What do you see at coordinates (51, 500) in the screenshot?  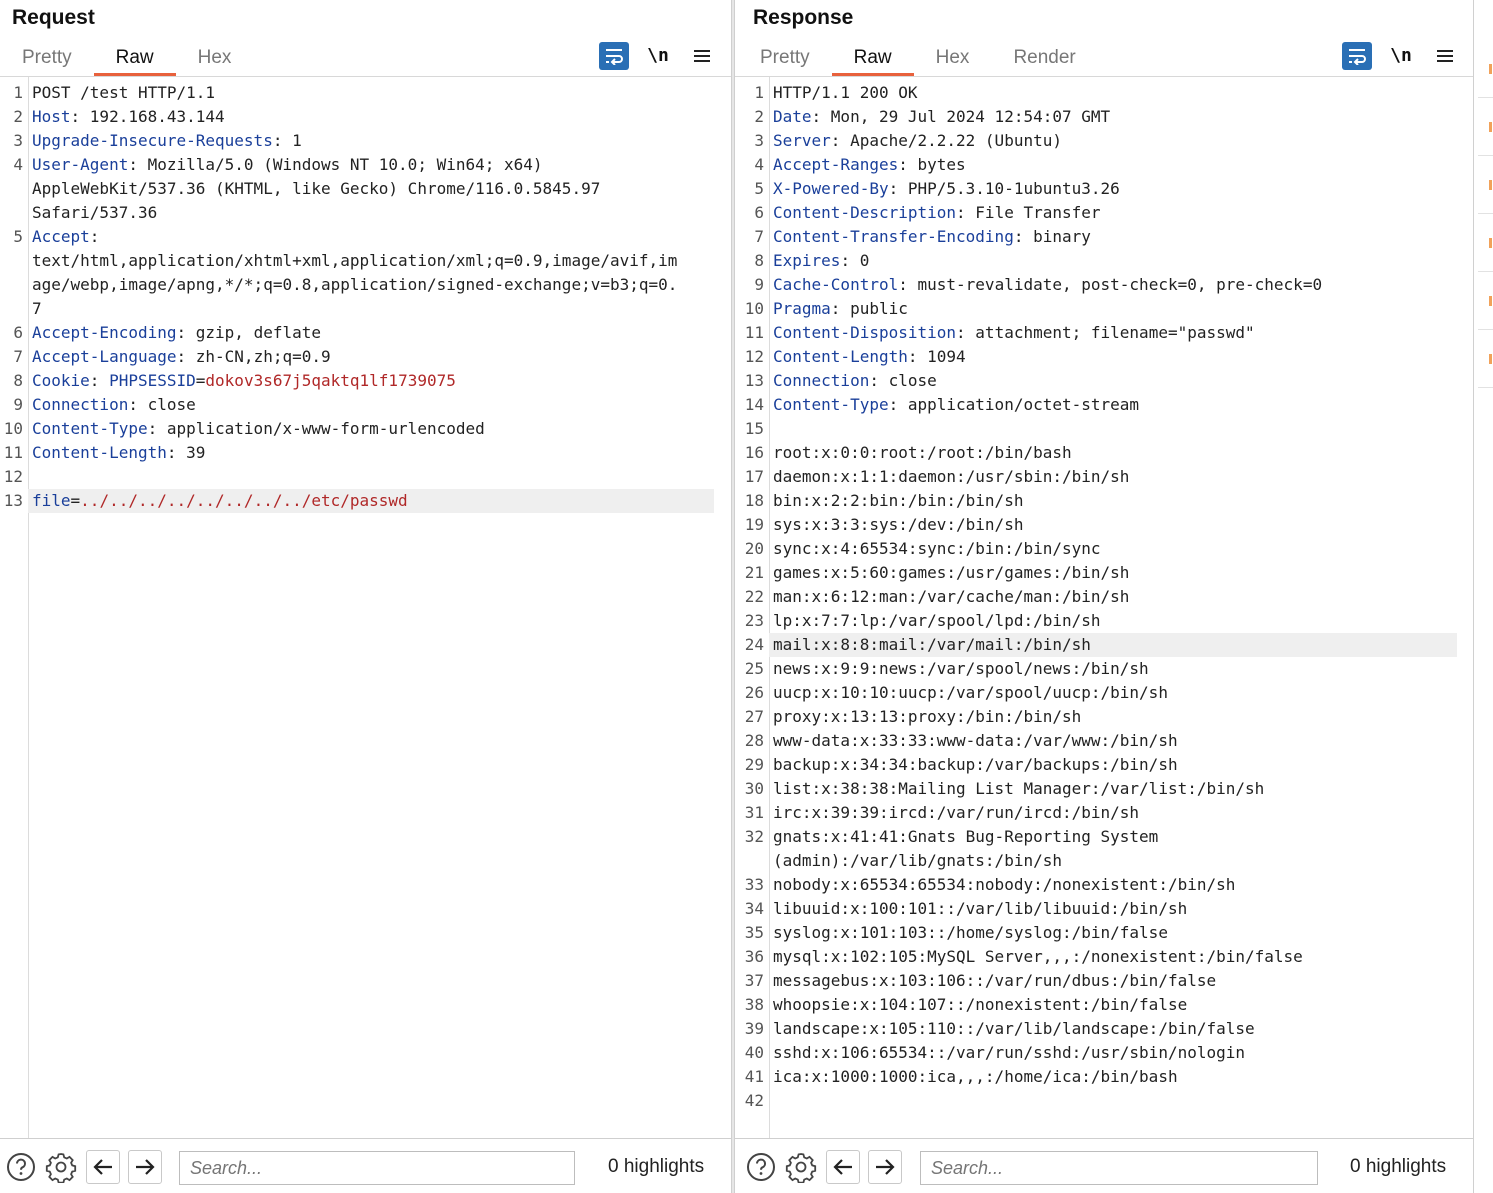 I see `header-name: file` at bounding box center [51, 500].